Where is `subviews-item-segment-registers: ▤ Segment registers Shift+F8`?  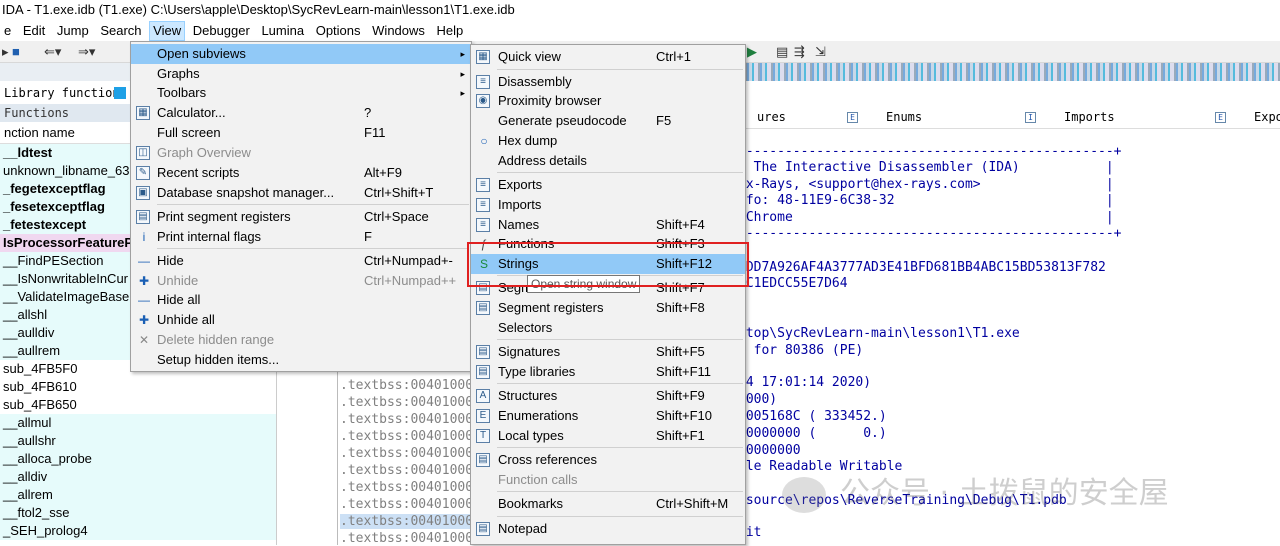
subviews-item-segment-registers: ▤ Segment registers Shift+F8 is located at coordinates (608, 308).